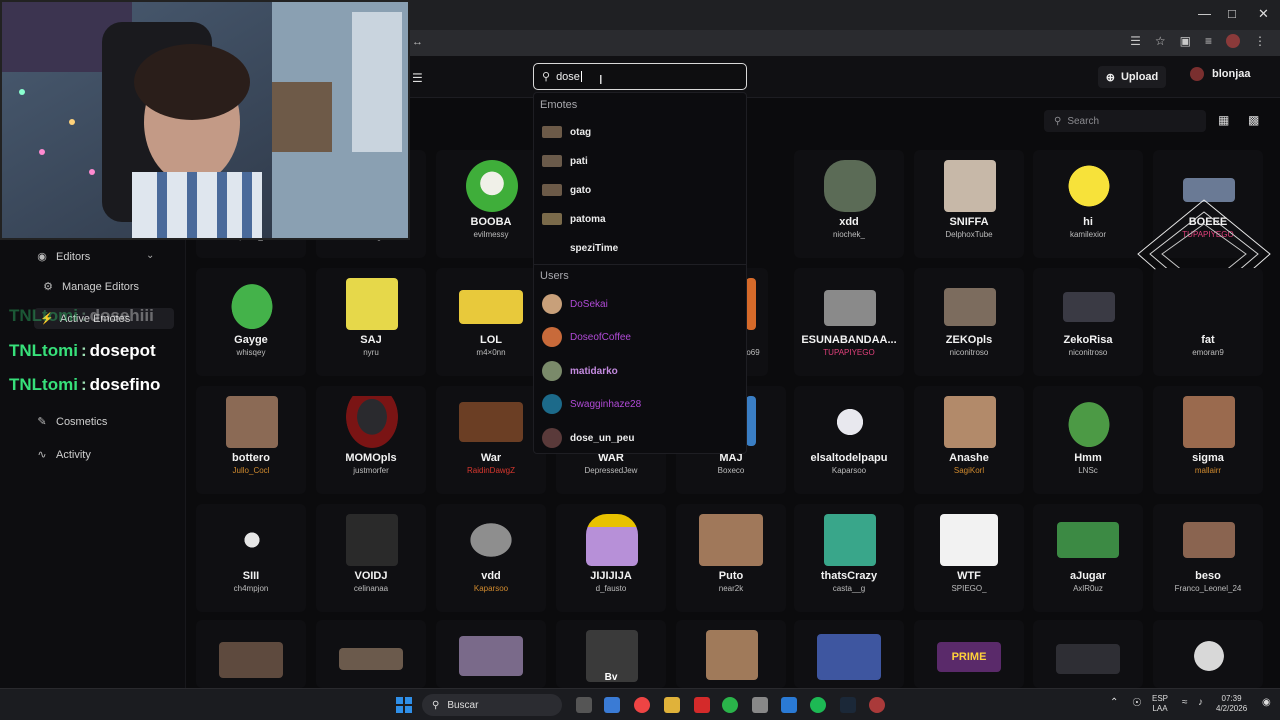  I want to click on sidebar-item-manage-editors: ⚙ Manage Editors, so click(90, 287).